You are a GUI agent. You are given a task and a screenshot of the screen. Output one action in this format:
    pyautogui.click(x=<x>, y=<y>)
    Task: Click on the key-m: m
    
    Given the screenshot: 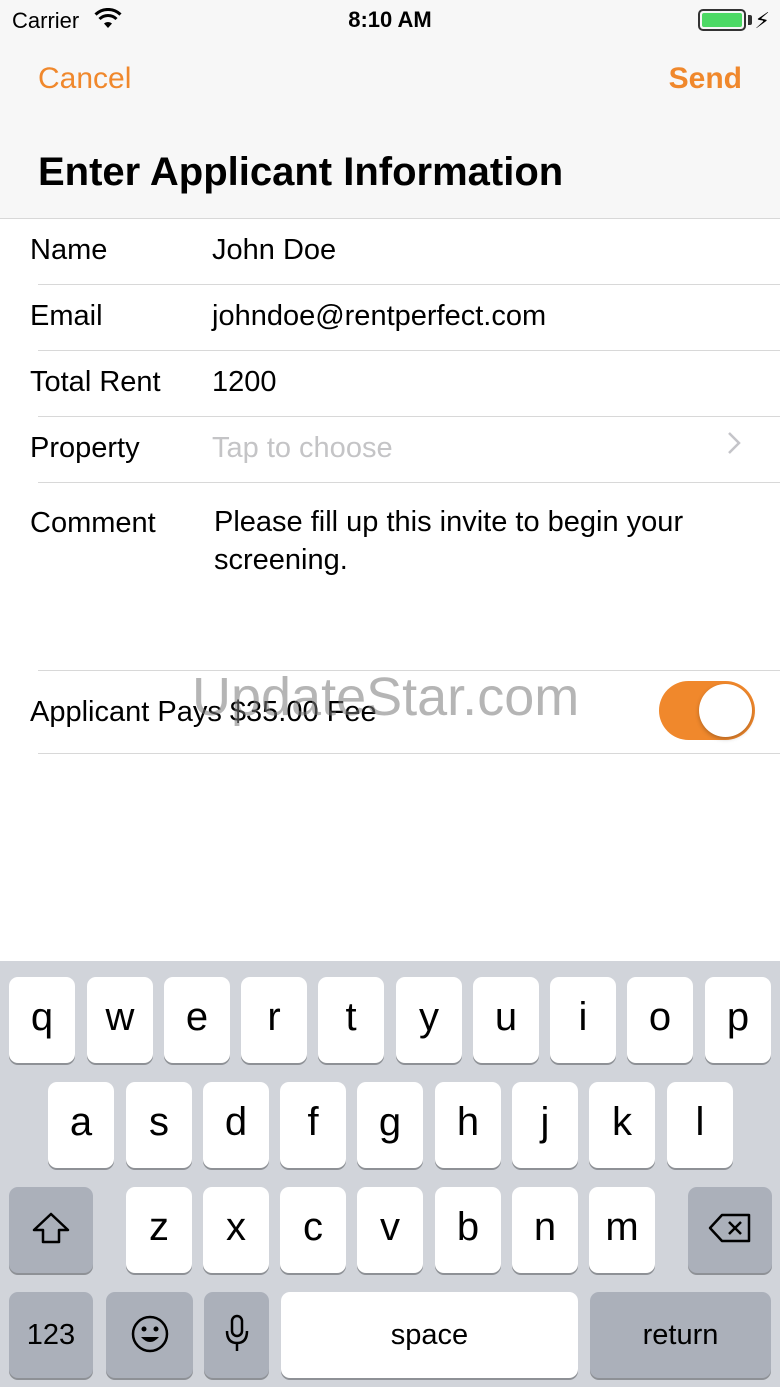 What is the action you would take?
    pyautogui.click(x=622, y=1230)
    